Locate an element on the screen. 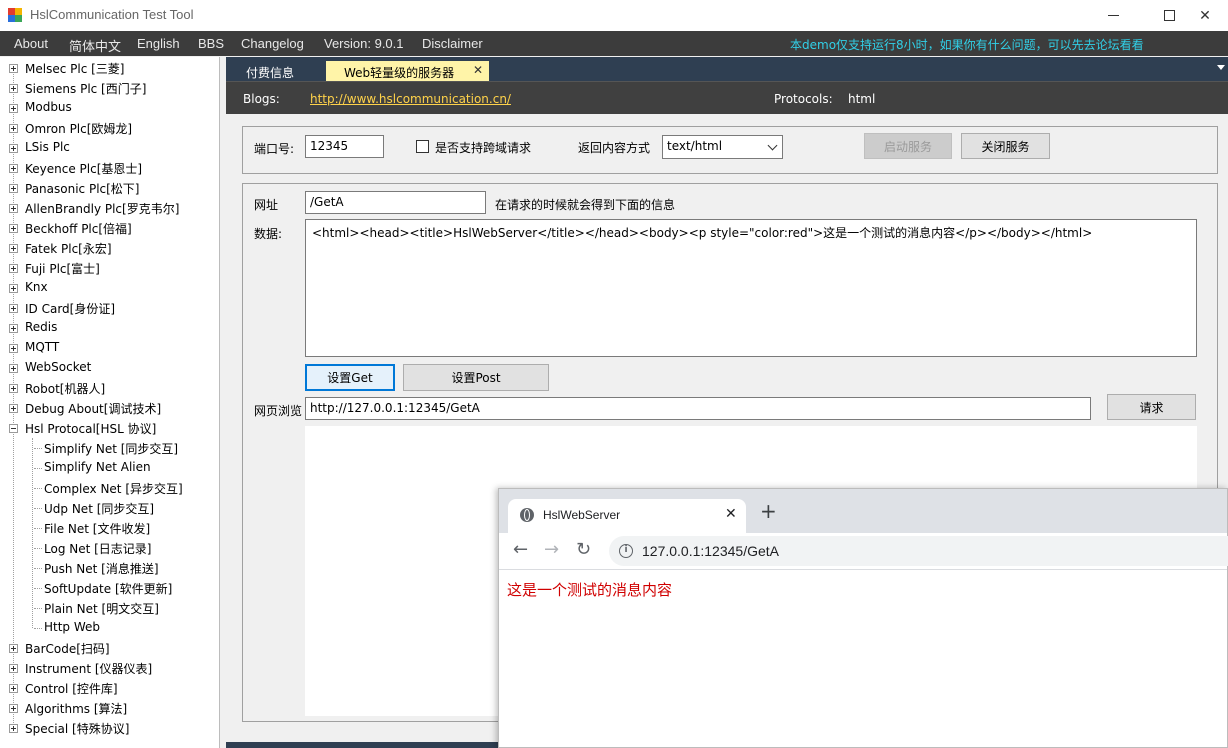 The height and width of the screenshot is (748, 1228). tree-item: Hsl Protocal[HSL 协议] is located at coordinates (109, 428).